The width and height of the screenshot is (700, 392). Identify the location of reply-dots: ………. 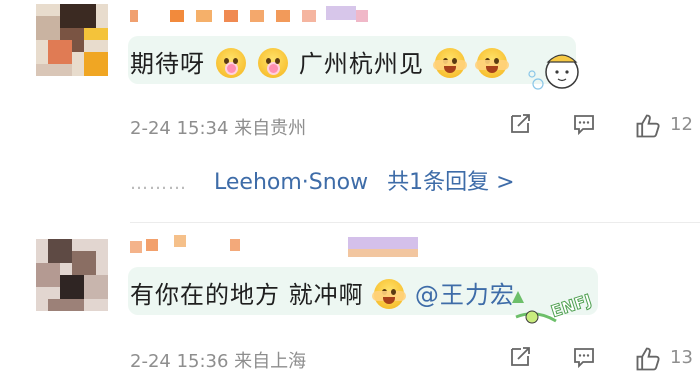
(158, 183).